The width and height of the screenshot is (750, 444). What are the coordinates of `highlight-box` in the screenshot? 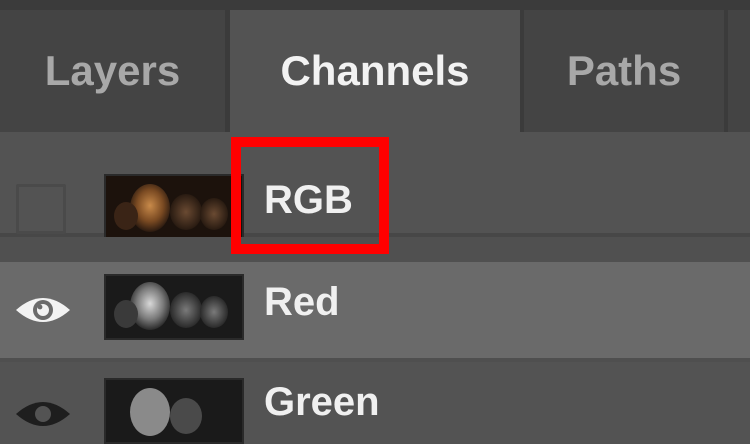 It's located at (310, 195).